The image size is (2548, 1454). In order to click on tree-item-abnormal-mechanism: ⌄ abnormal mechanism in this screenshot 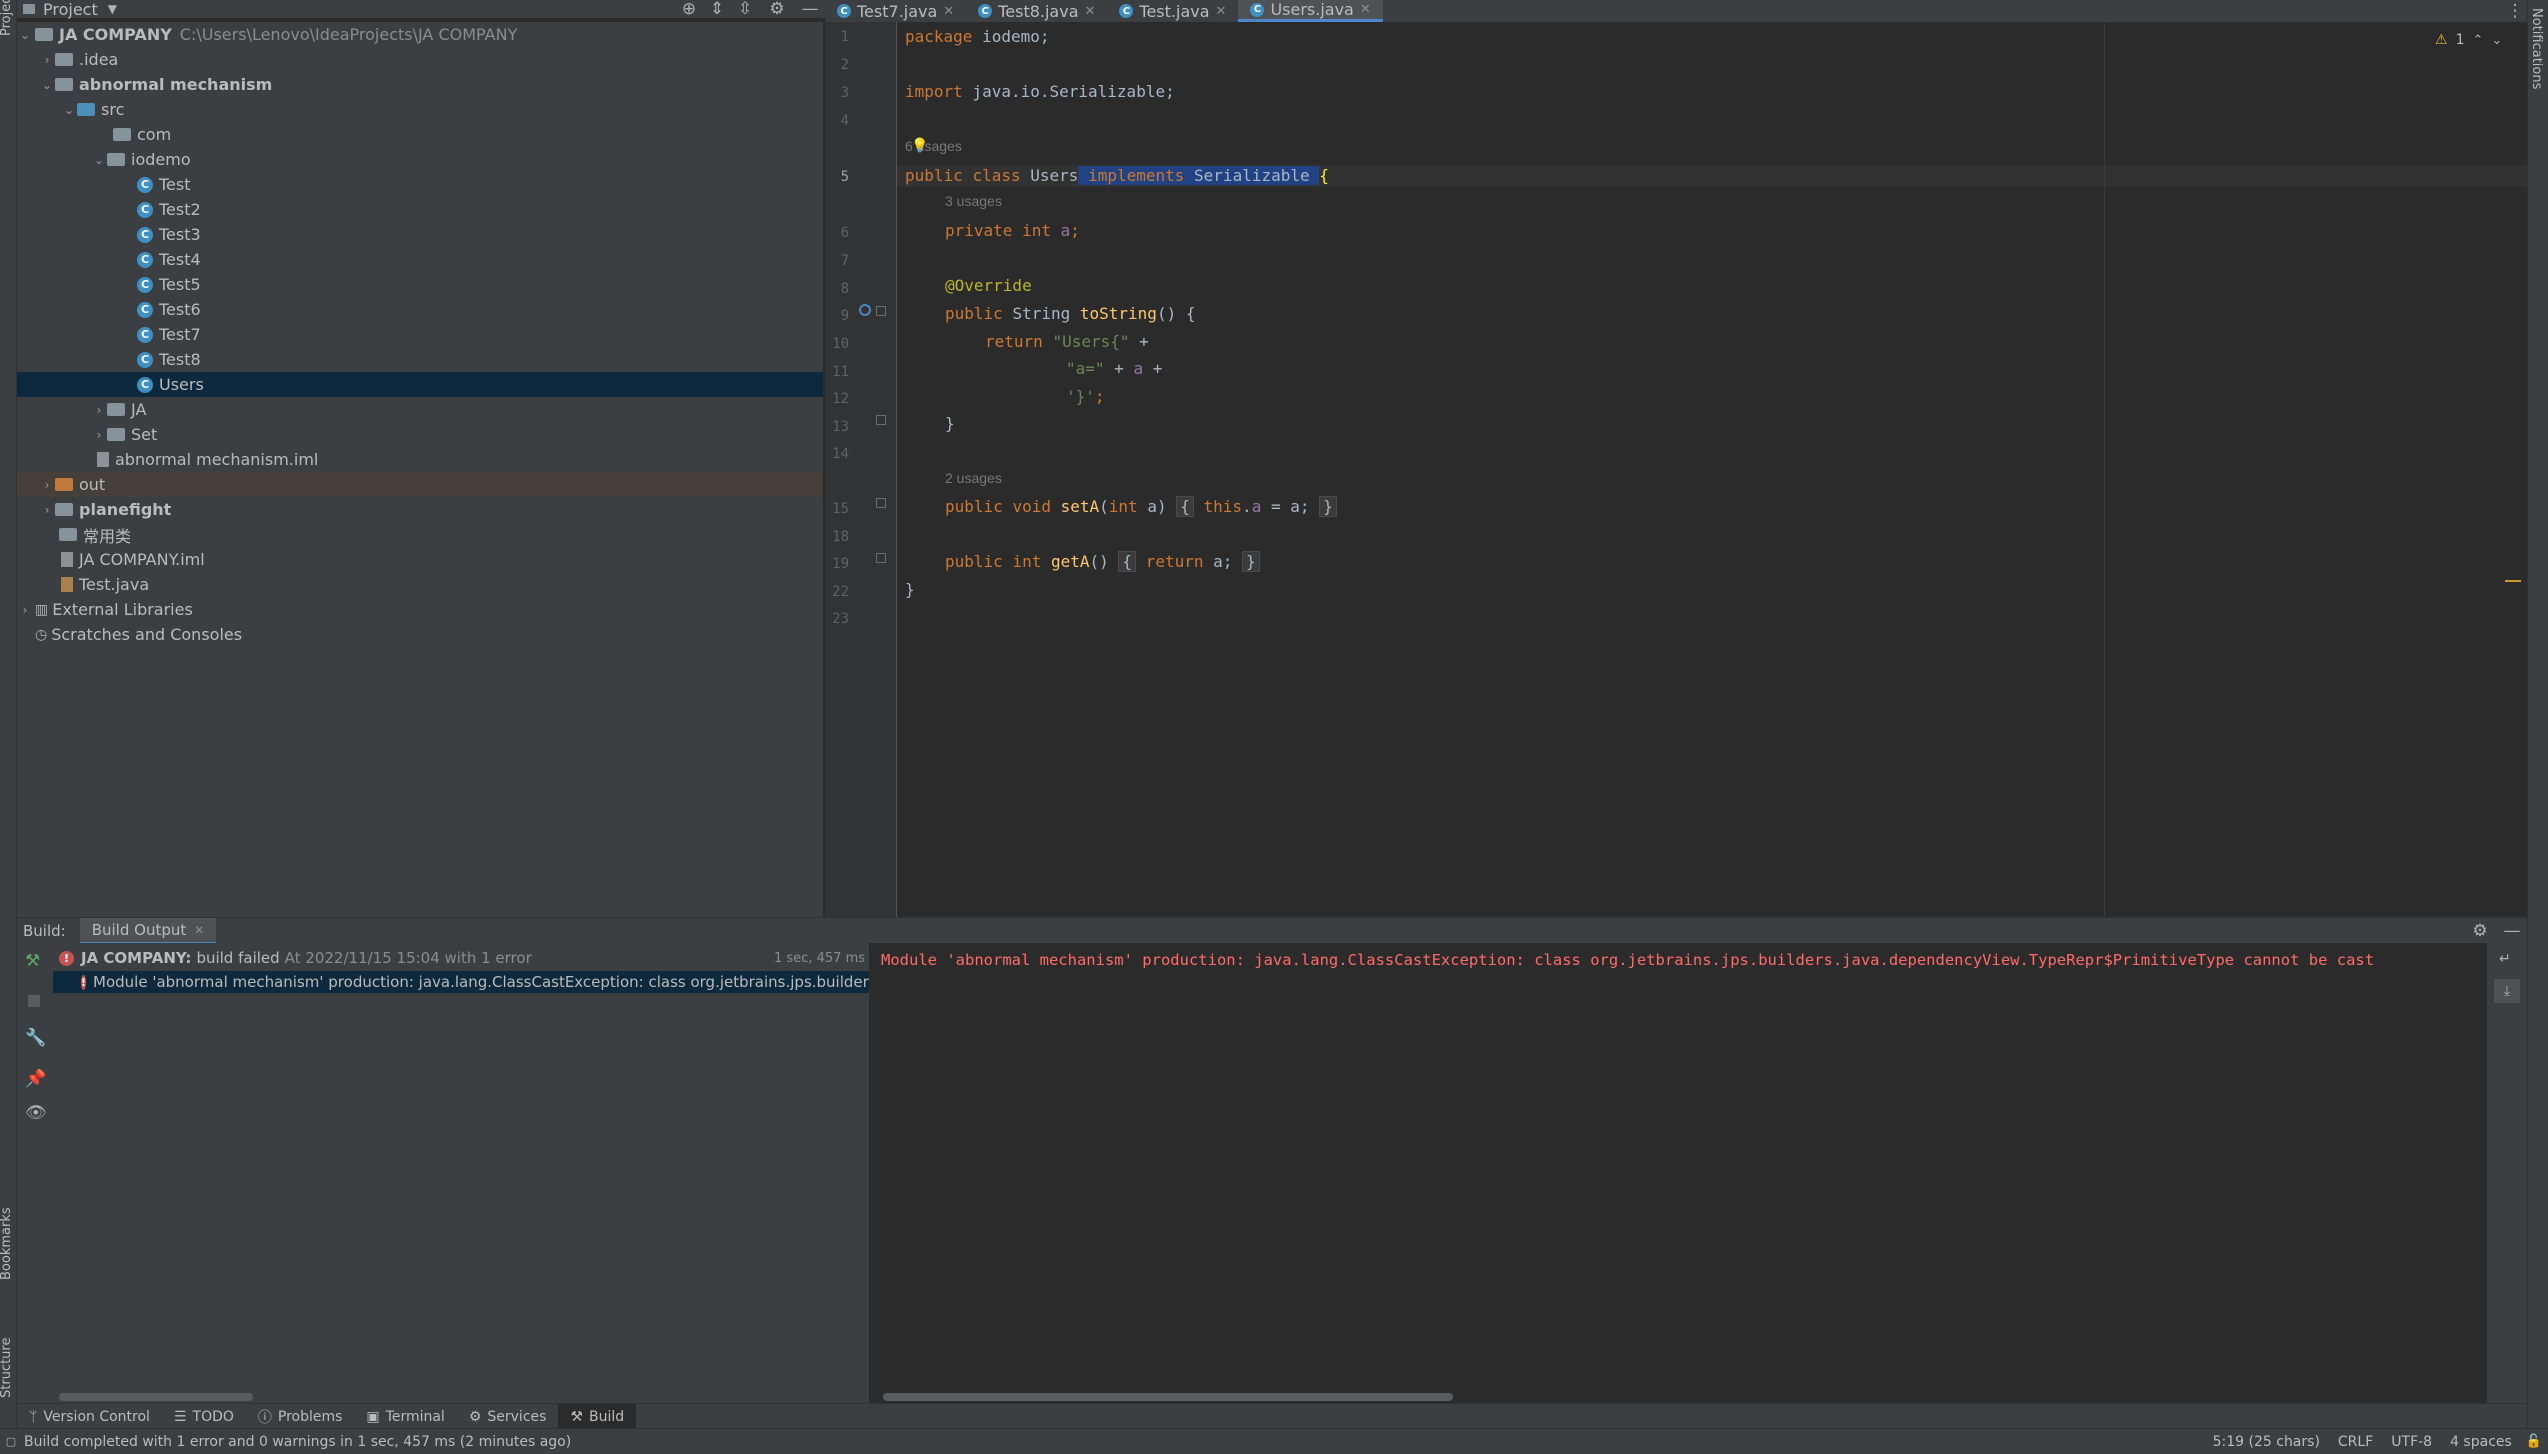, I will do `click(420, 84)`.